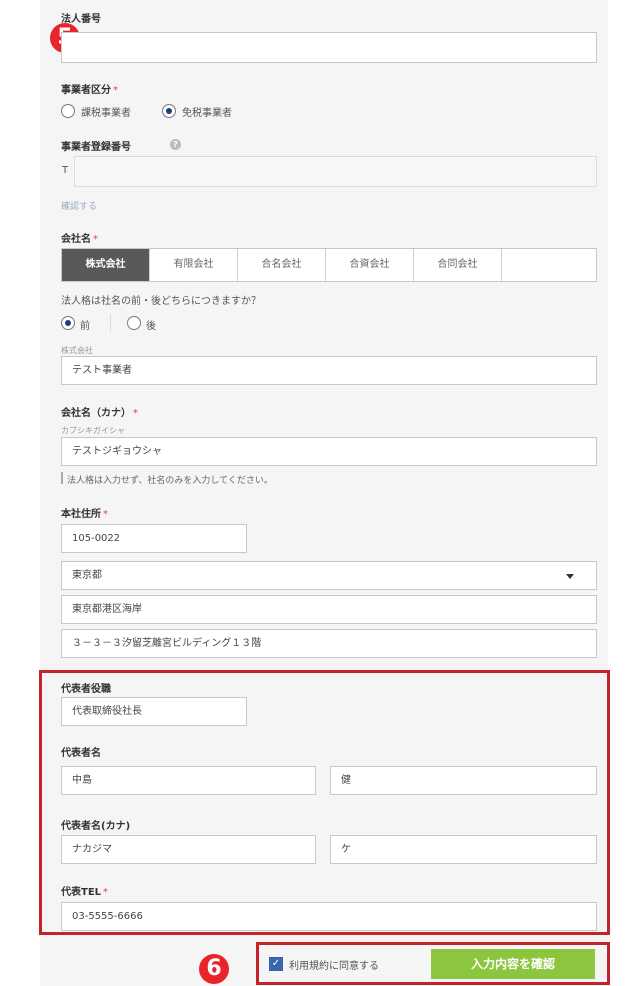 The height and width of the screenshot is (986, 629). What do you see at coordinates (276, 964) in the screenshot?
I see `terms-agree-checkbox: ✓` at bounding box center [276, 964].